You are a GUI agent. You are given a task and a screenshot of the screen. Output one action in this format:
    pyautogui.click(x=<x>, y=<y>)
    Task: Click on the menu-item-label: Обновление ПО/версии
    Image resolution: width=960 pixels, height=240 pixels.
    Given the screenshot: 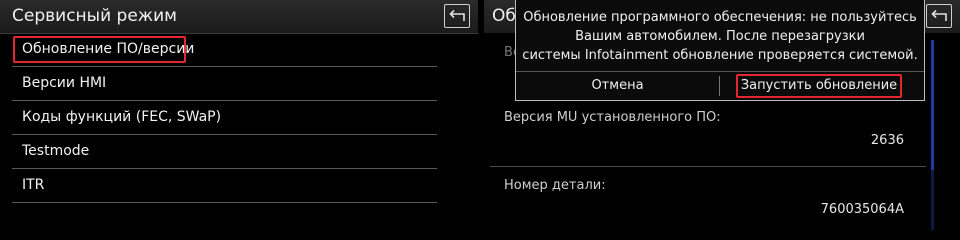 What is the action you would take?
    pyautogui.click(x=108, y=49)
    